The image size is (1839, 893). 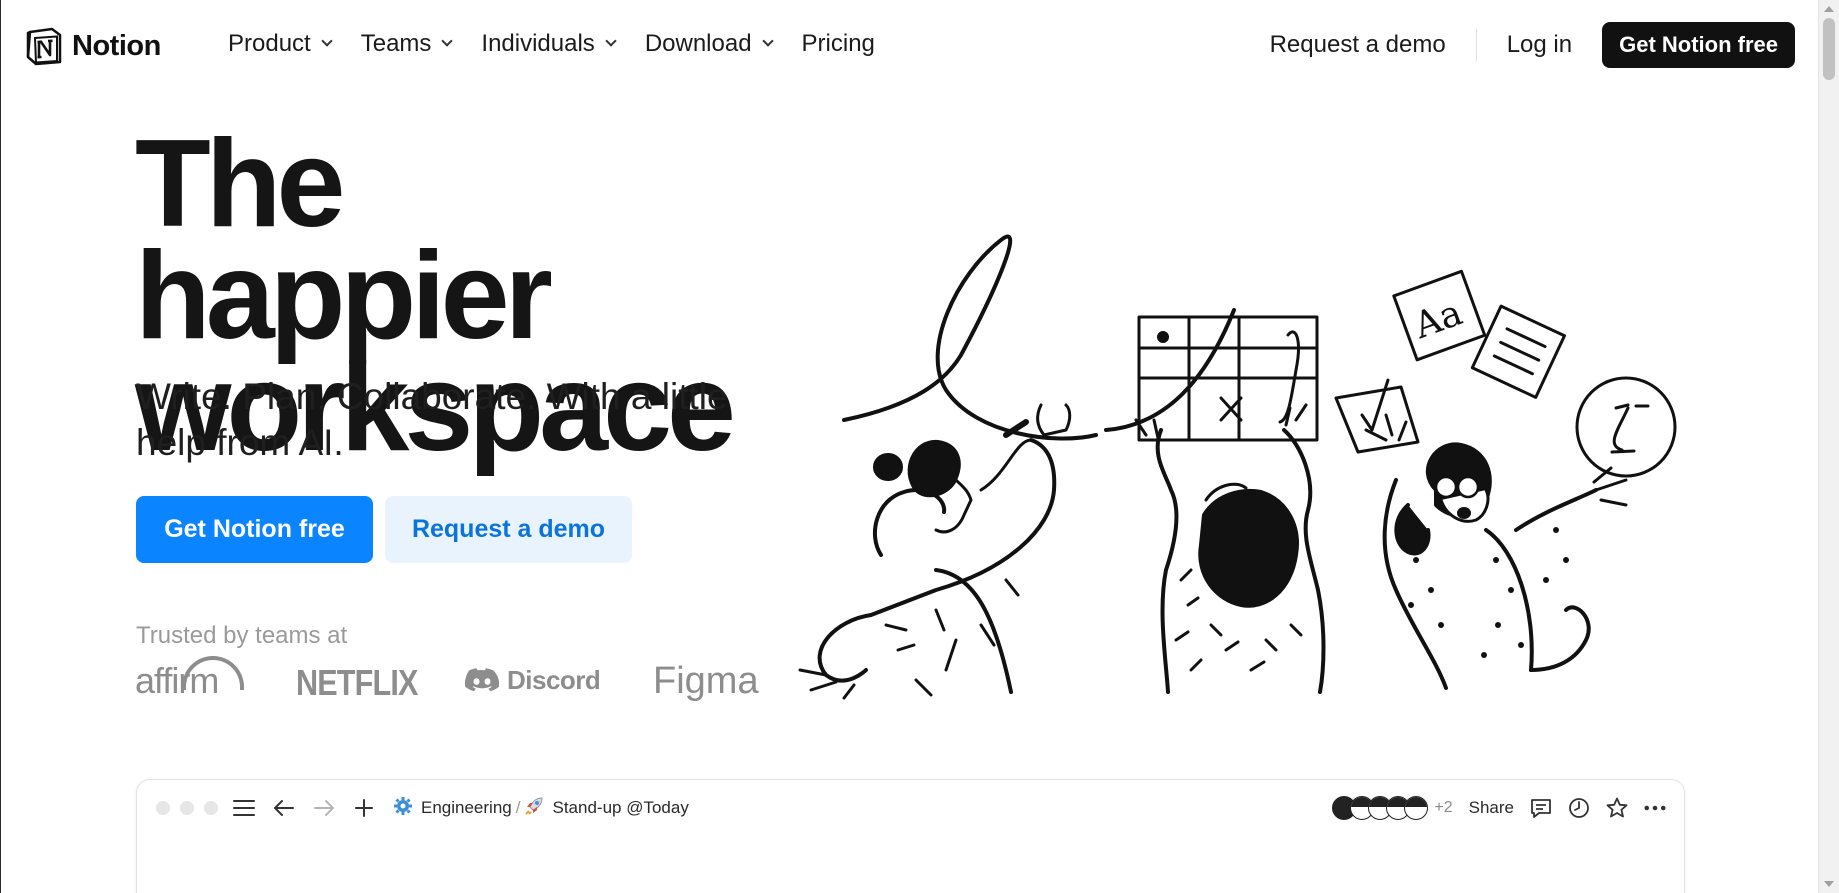 What do you see at coordinates (1829, 9) in the screenshot?
I see `scroll-up-arrow-icon` at bounding box center [1829, 9].